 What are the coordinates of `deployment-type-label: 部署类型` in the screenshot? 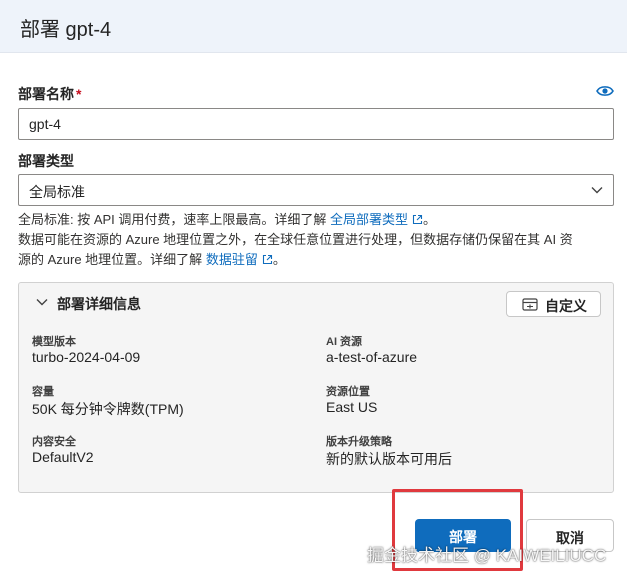 It's located at (46, 161).